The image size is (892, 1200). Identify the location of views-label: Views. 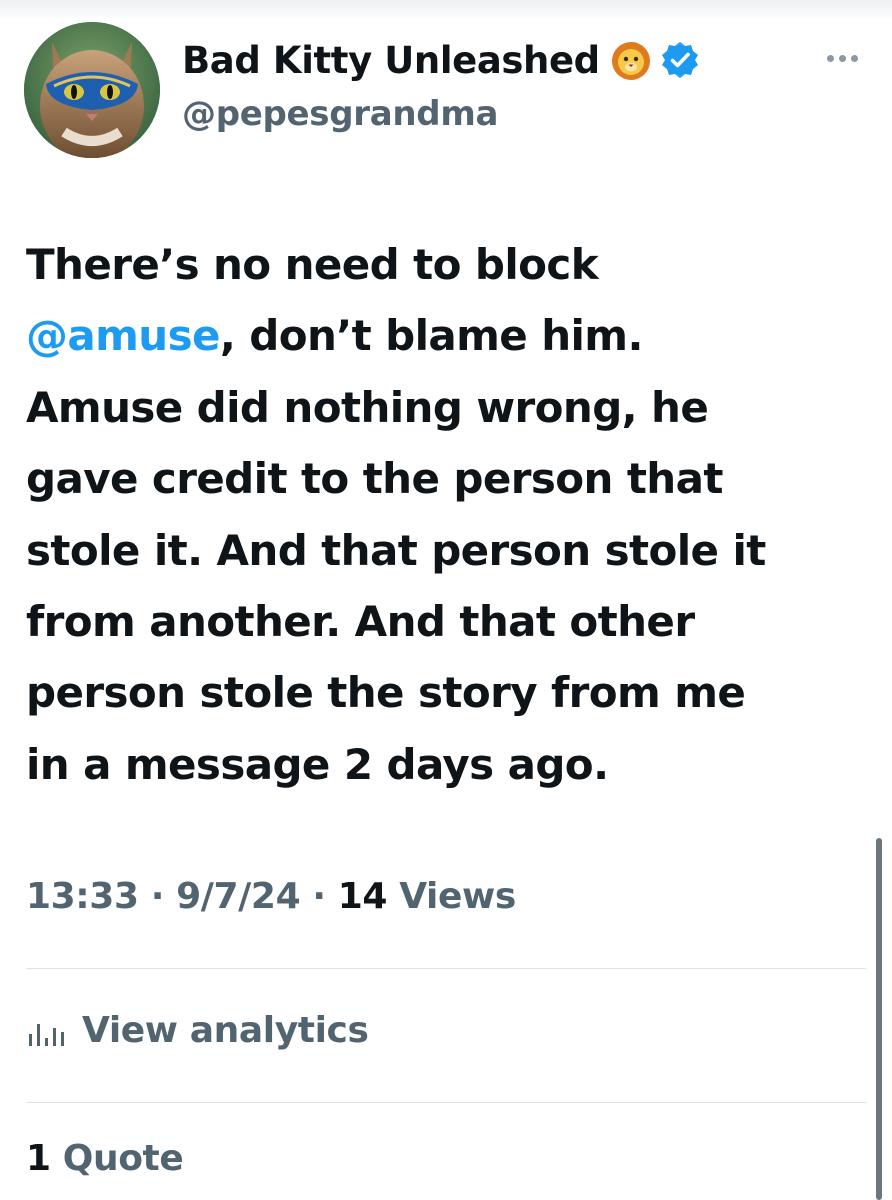
(451, 896).